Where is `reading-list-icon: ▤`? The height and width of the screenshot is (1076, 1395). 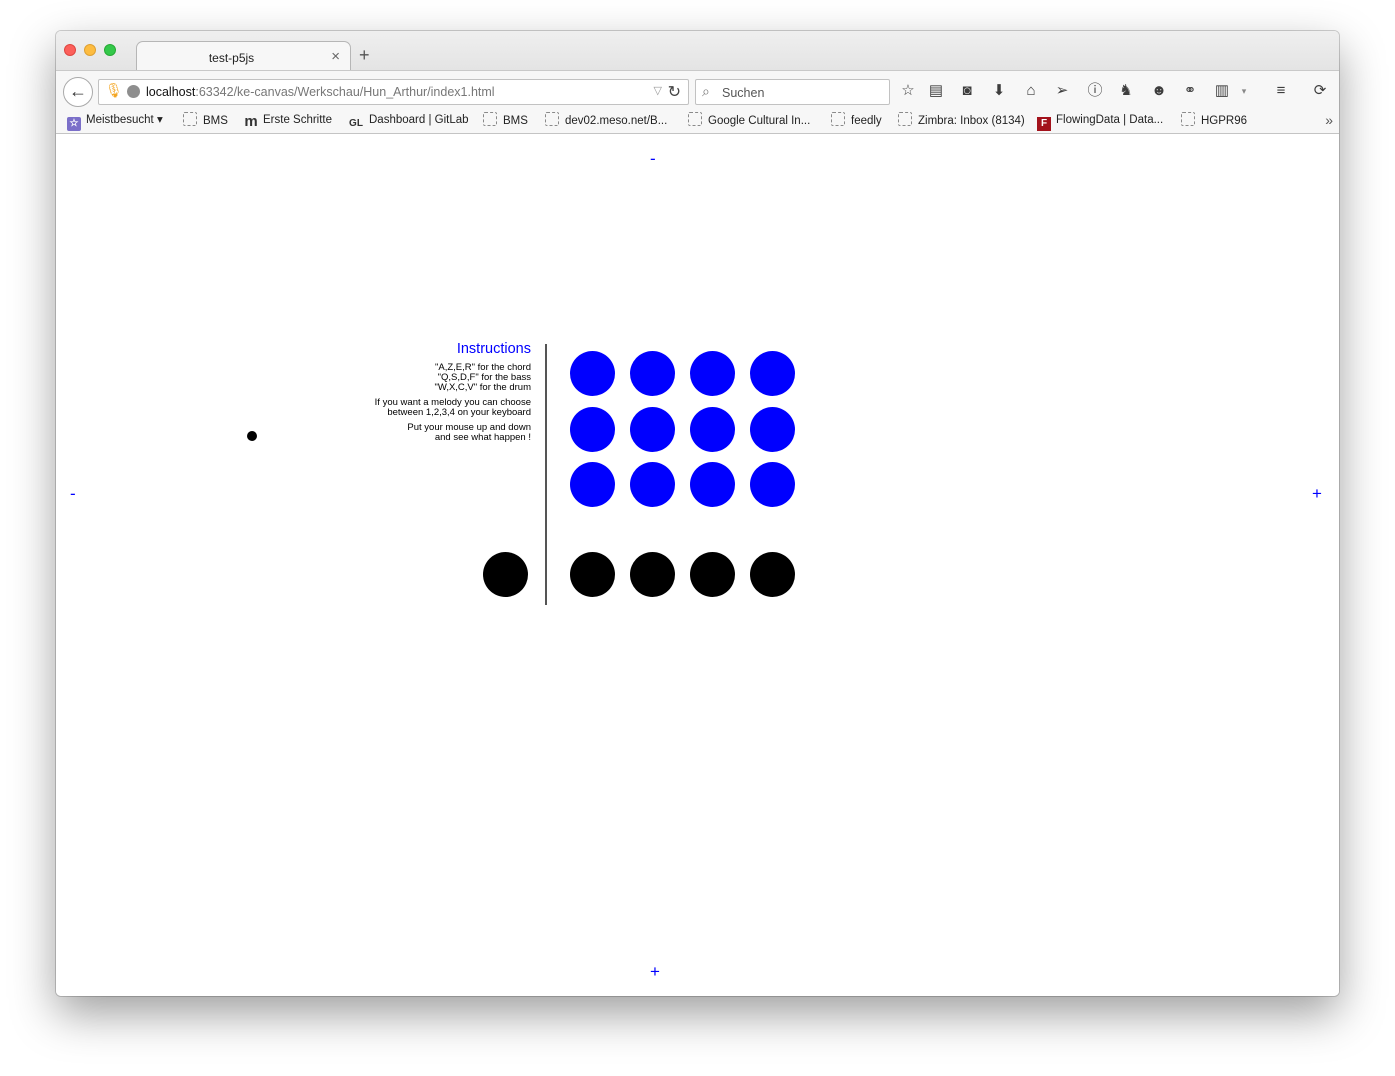 reading-list-icon: ▤ is located at coordinates (936, 91).